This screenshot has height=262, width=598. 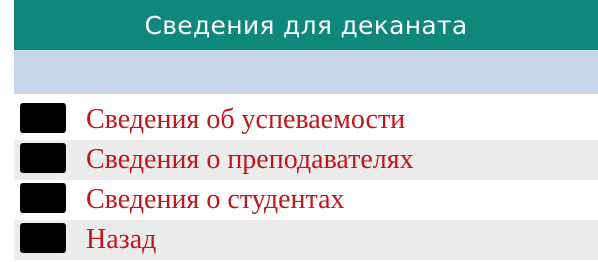 I want to click on menu-item-grades: Сведения об успеваемости, so click(x=306, y=120).